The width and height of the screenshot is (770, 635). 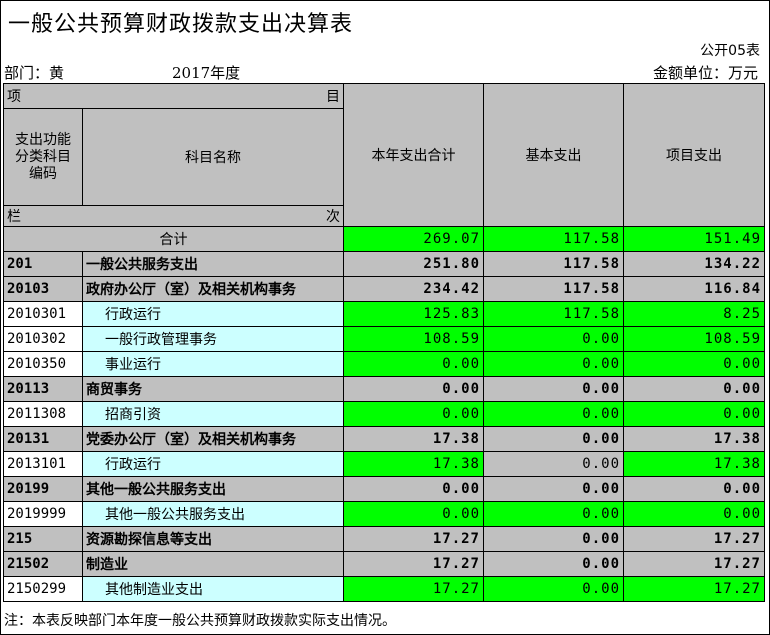 I want to click on row-name: 一般行政管理事务, so click(x=213, y=339).